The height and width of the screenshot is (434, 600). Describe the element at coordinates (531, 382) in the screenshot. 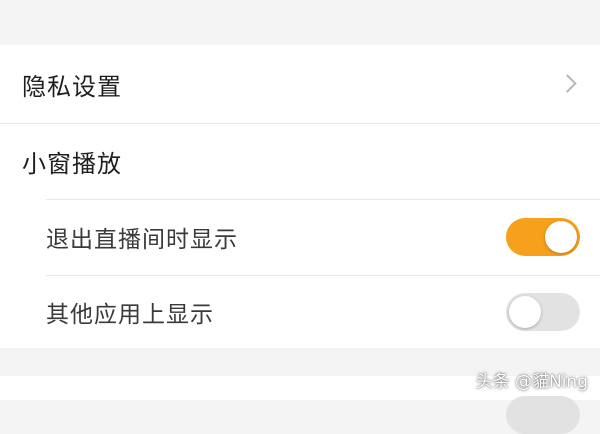

I see `watermark: 头条 @貓Ning` at that location.